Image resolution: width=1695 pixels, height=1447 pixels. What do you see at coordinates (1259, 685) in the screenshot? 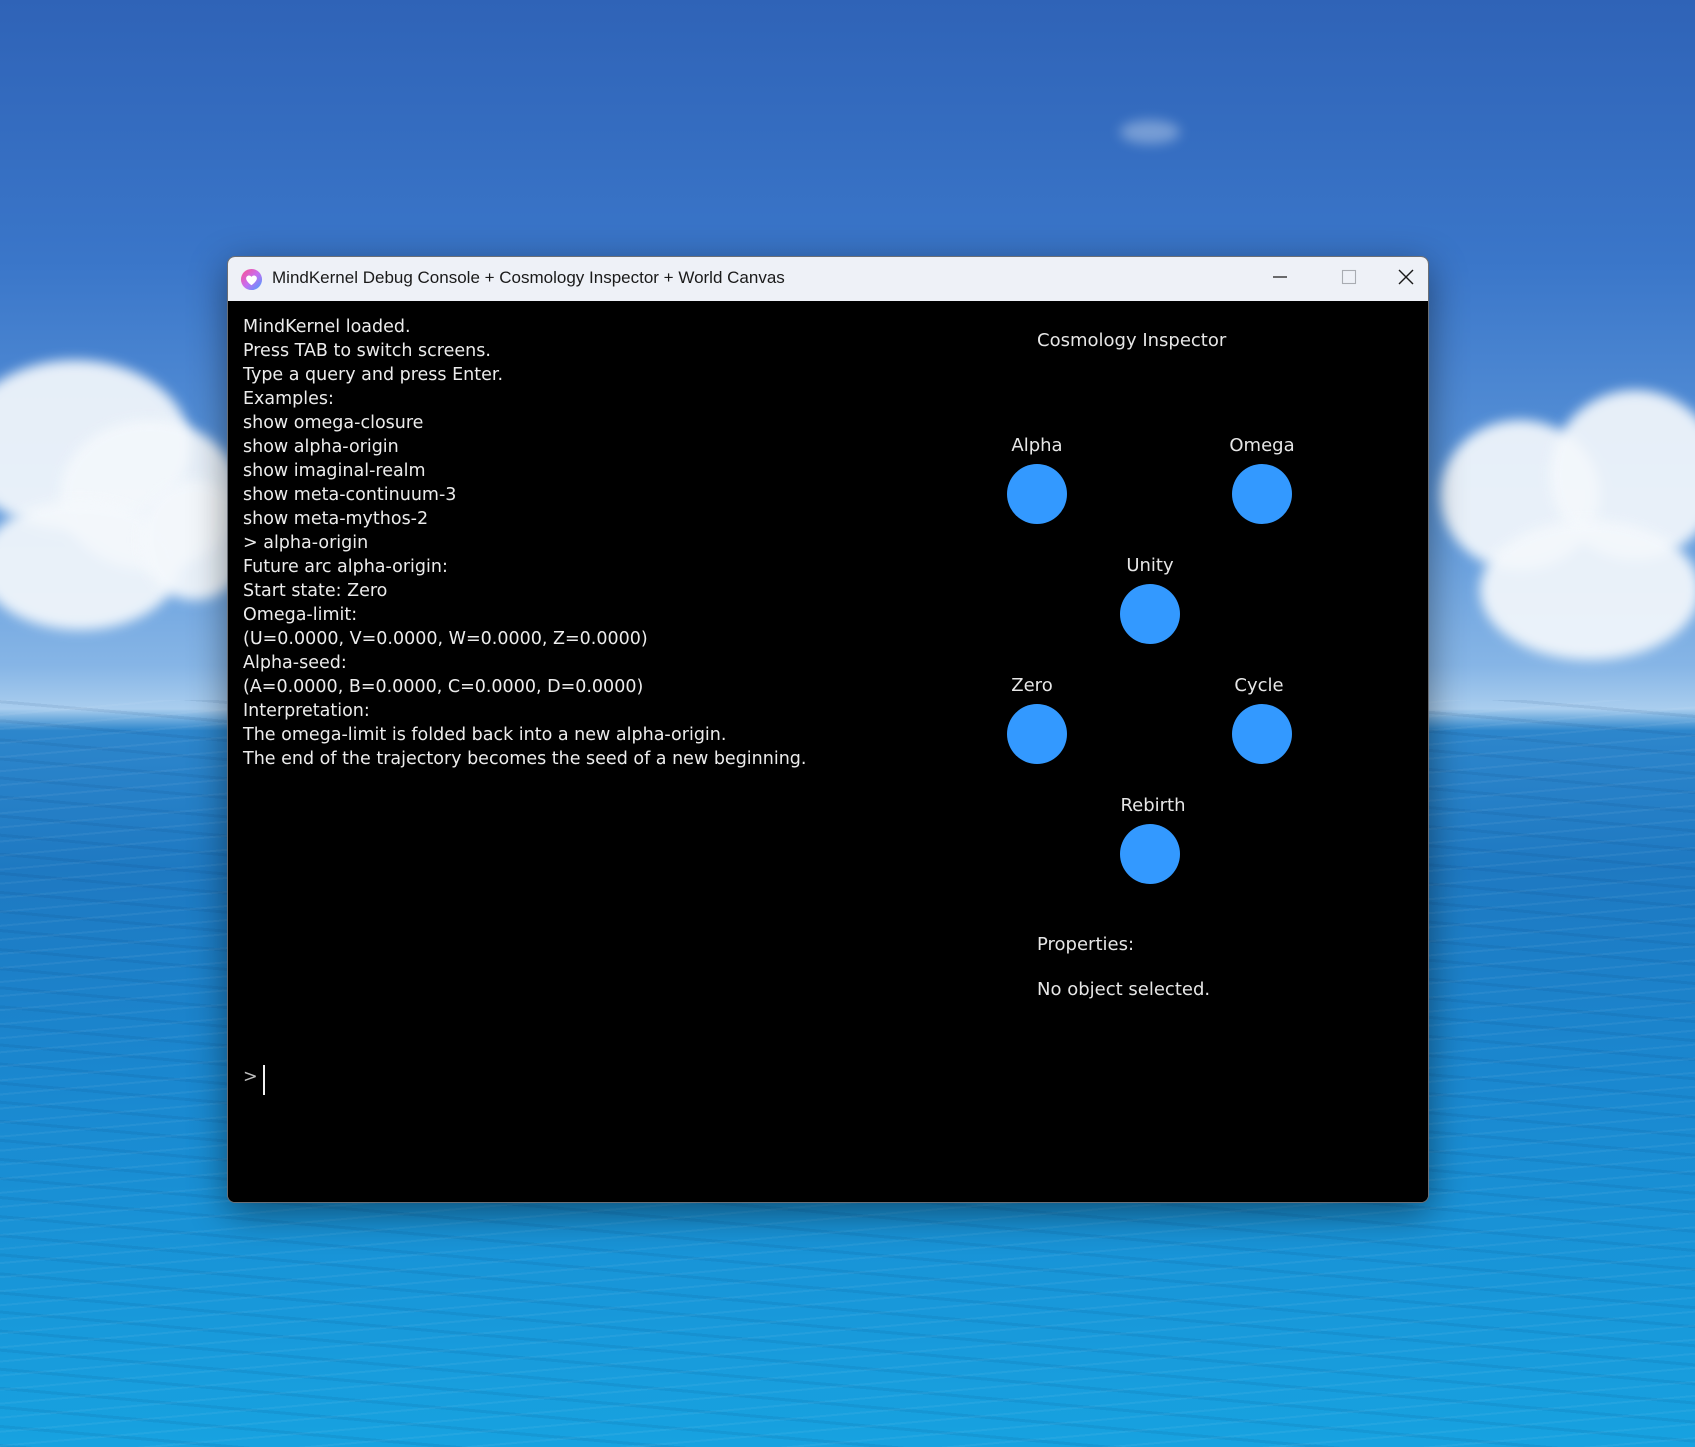
I see `node-label: Cycle` at bounding box center [1259, 685].